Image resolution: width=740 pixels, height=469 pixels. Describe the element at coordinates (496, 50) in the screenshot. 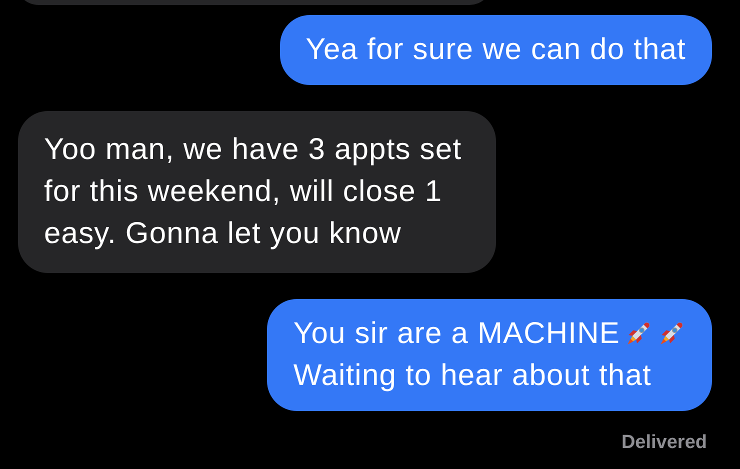

I see `message-text: Yea for sure we can do that` at that location.